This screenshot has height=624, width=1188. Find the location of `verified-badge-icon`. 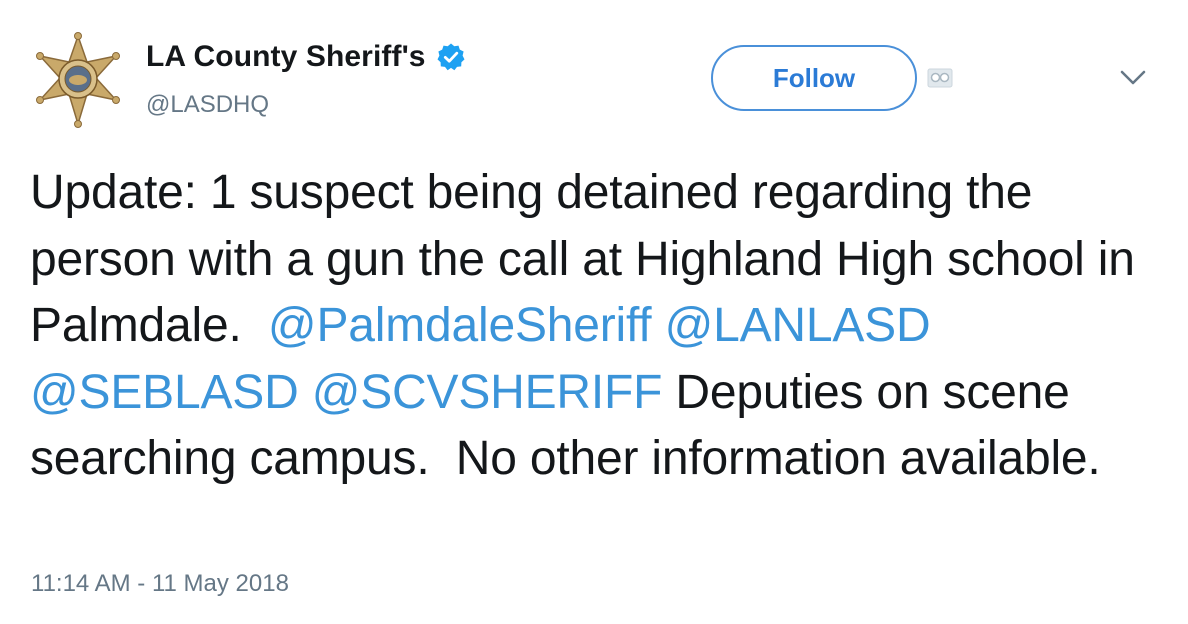

verified-badge-icon is located at coordinates (451, 57).